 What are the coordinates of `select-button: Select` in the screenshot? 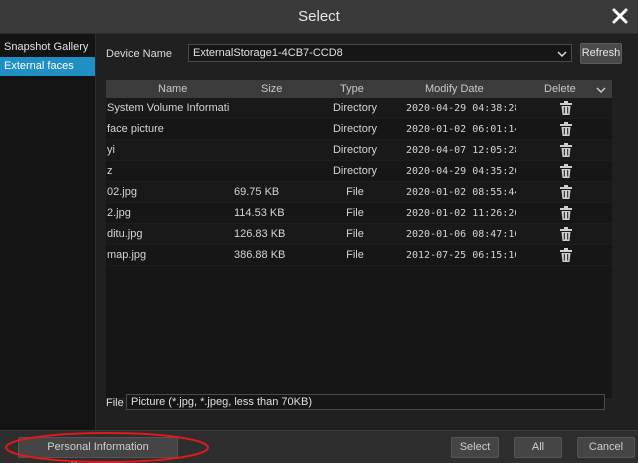 It's located at (475, 447).